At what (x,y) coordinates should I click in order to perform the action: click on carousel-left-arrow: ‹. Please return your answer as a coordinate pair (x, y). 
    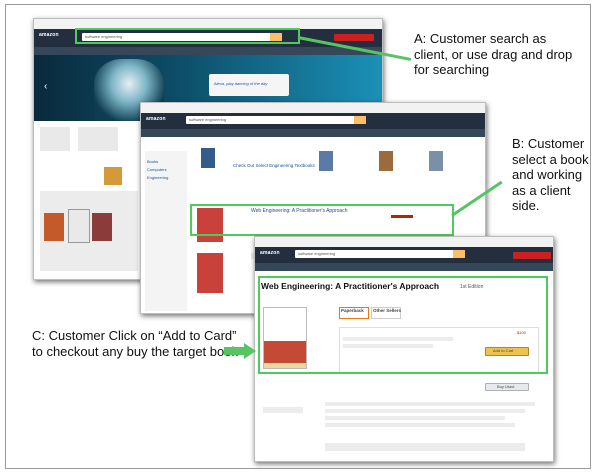
    Looking at the image, I should click on (45, 86).